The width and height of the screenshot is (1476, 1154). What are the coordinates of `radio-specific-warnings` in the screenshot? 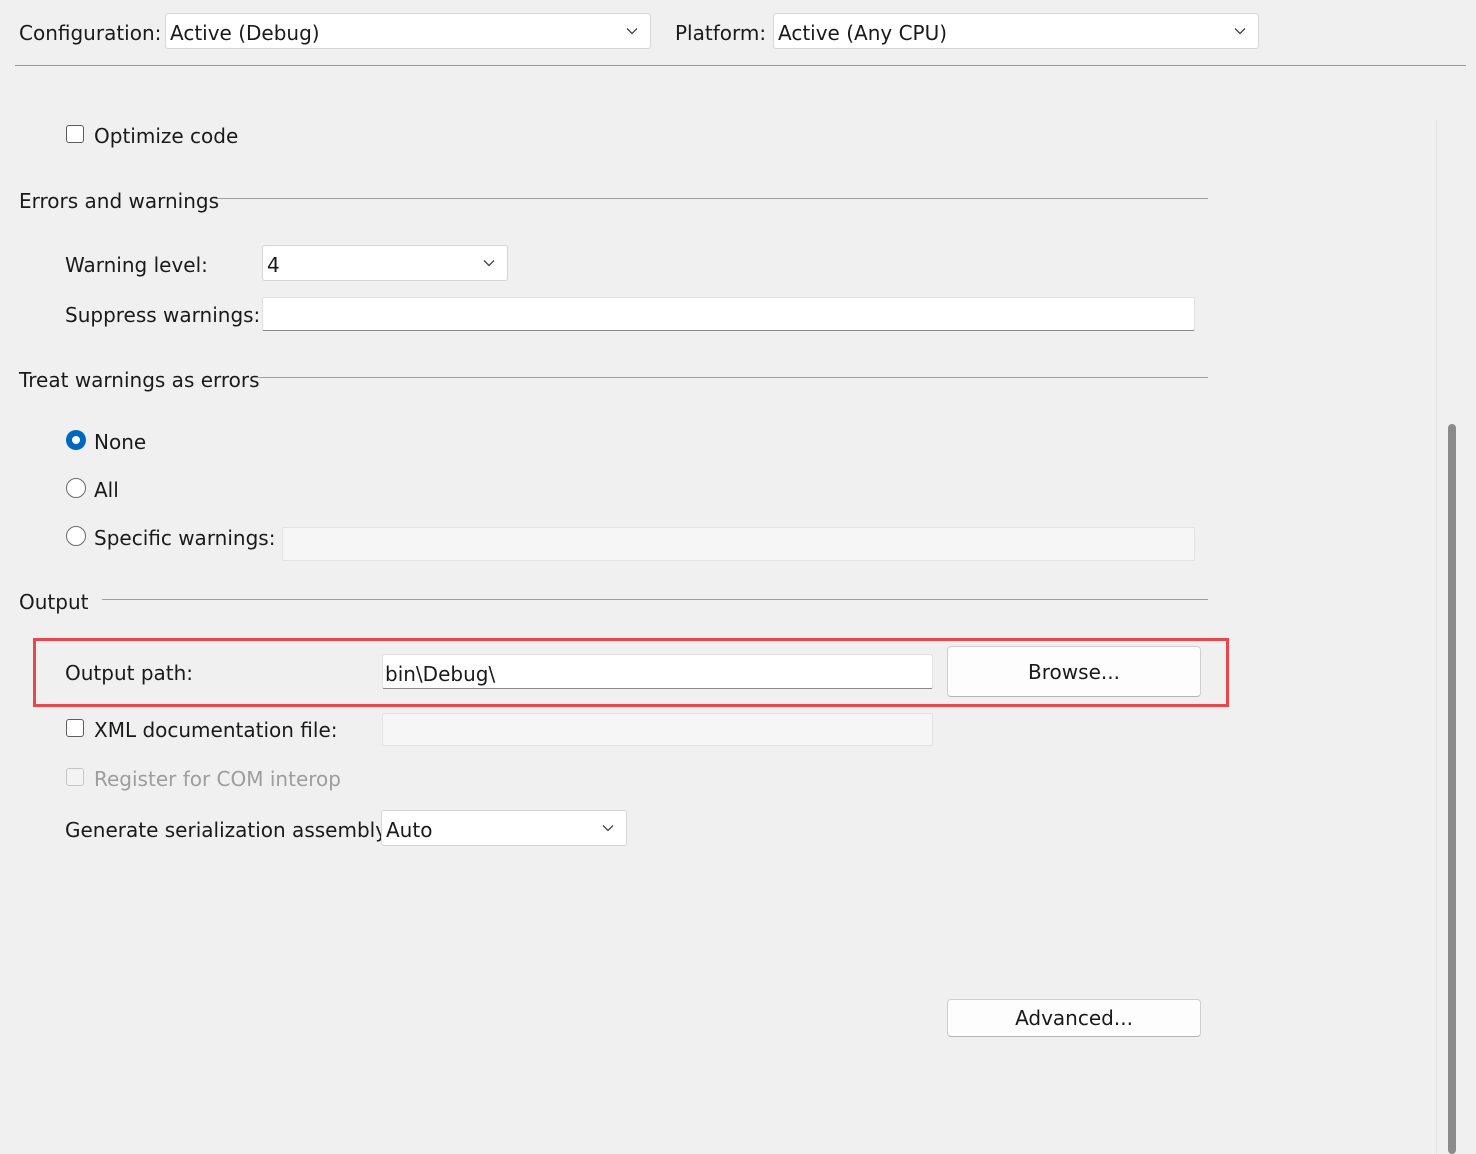 It's located at (76, 536).